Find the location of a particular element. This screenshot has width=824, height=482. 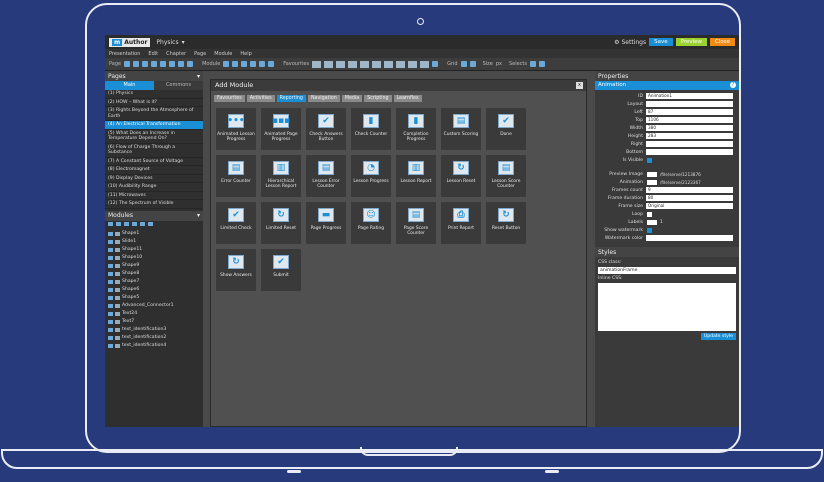

frame-size-select: Original is located at coordinates (689, 206).